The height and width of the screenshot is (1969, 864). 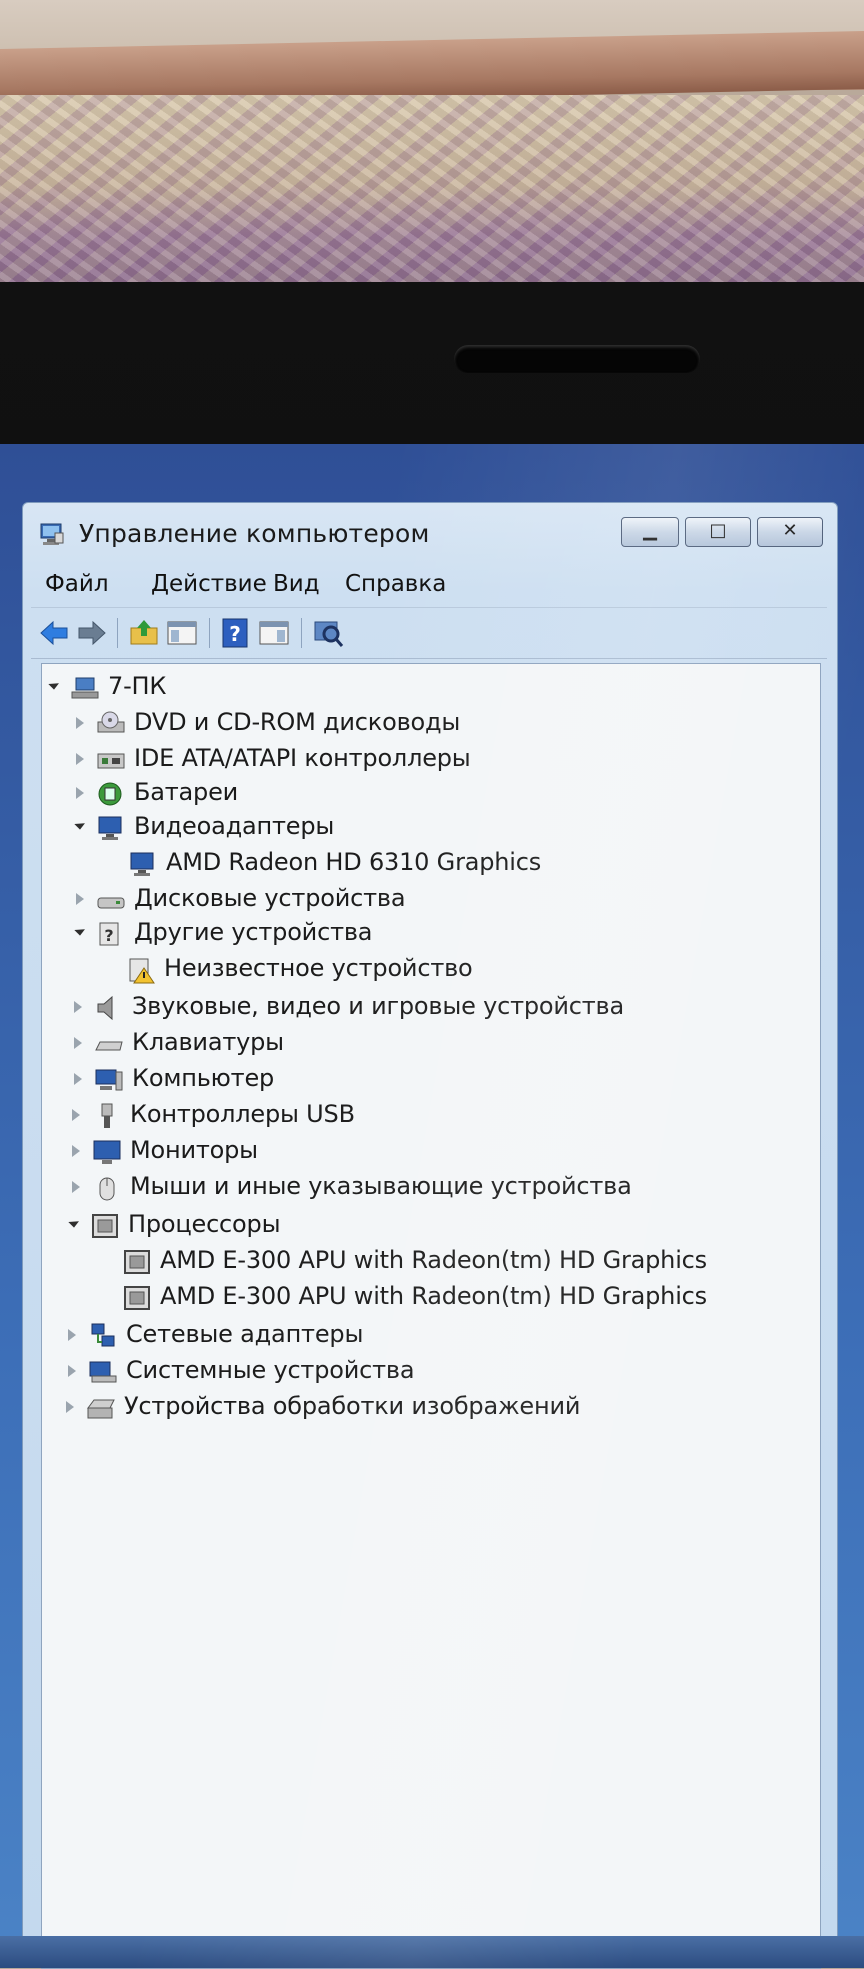 I want to click on disk-drive-icon, so click(x=111, y=903).